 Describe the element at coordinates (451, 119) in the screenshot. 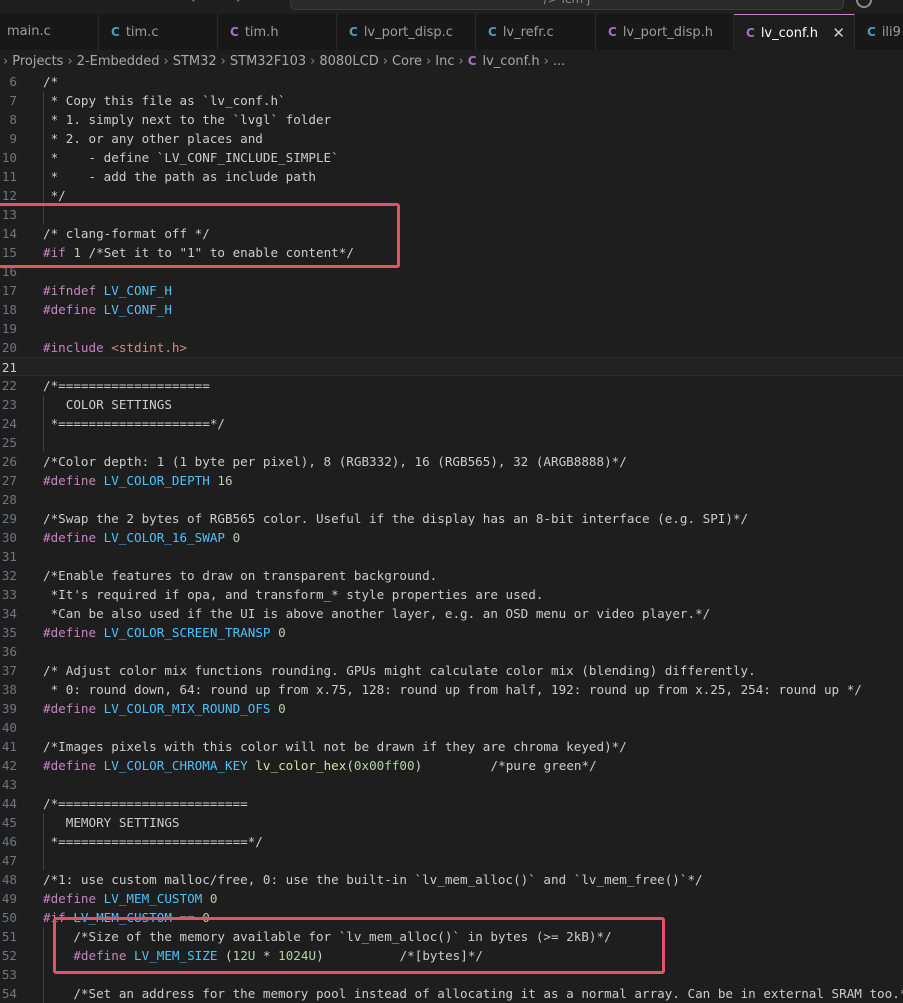

I see `code-line: 8 * 1. simply next to the `lvgl` folder` at that location.